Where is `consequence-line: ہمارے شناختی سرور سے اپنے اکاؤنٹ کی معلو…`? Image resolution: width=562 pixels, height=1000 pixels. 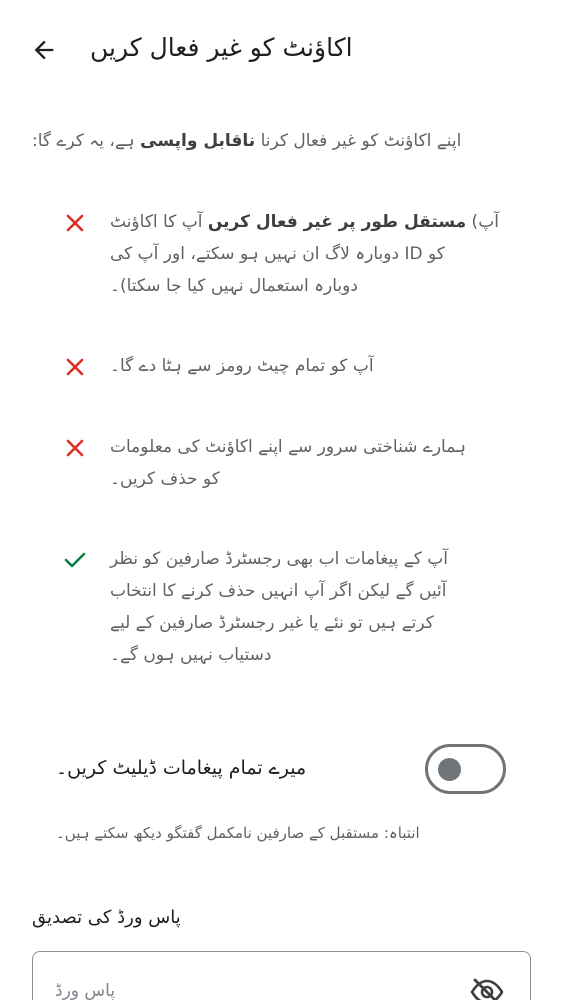 consequence-line: ہمارے شناختی سرور سے اپنے اکاؤنٹ کی معلو… is located at coordinates (288, 447).